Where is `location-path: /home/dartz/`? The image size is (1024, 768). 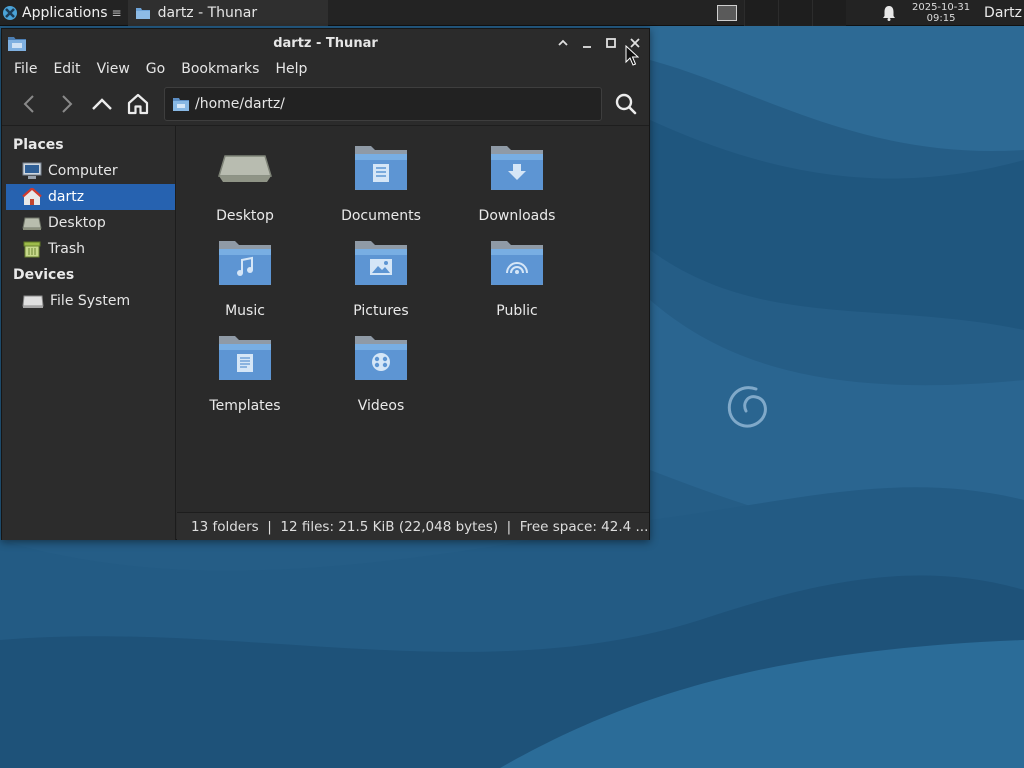
location-path: /home/dartz/ is located at coordinates (240, 104).